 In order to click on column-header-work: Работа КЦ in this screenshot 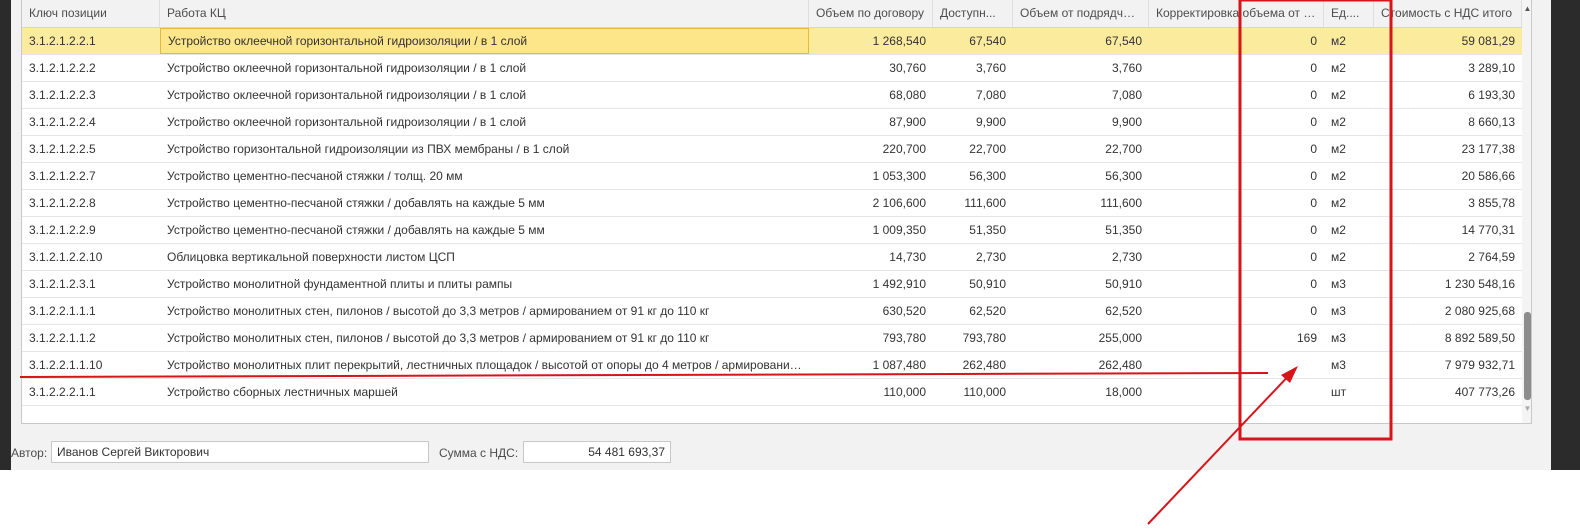, I will do `click(484, 13)`.